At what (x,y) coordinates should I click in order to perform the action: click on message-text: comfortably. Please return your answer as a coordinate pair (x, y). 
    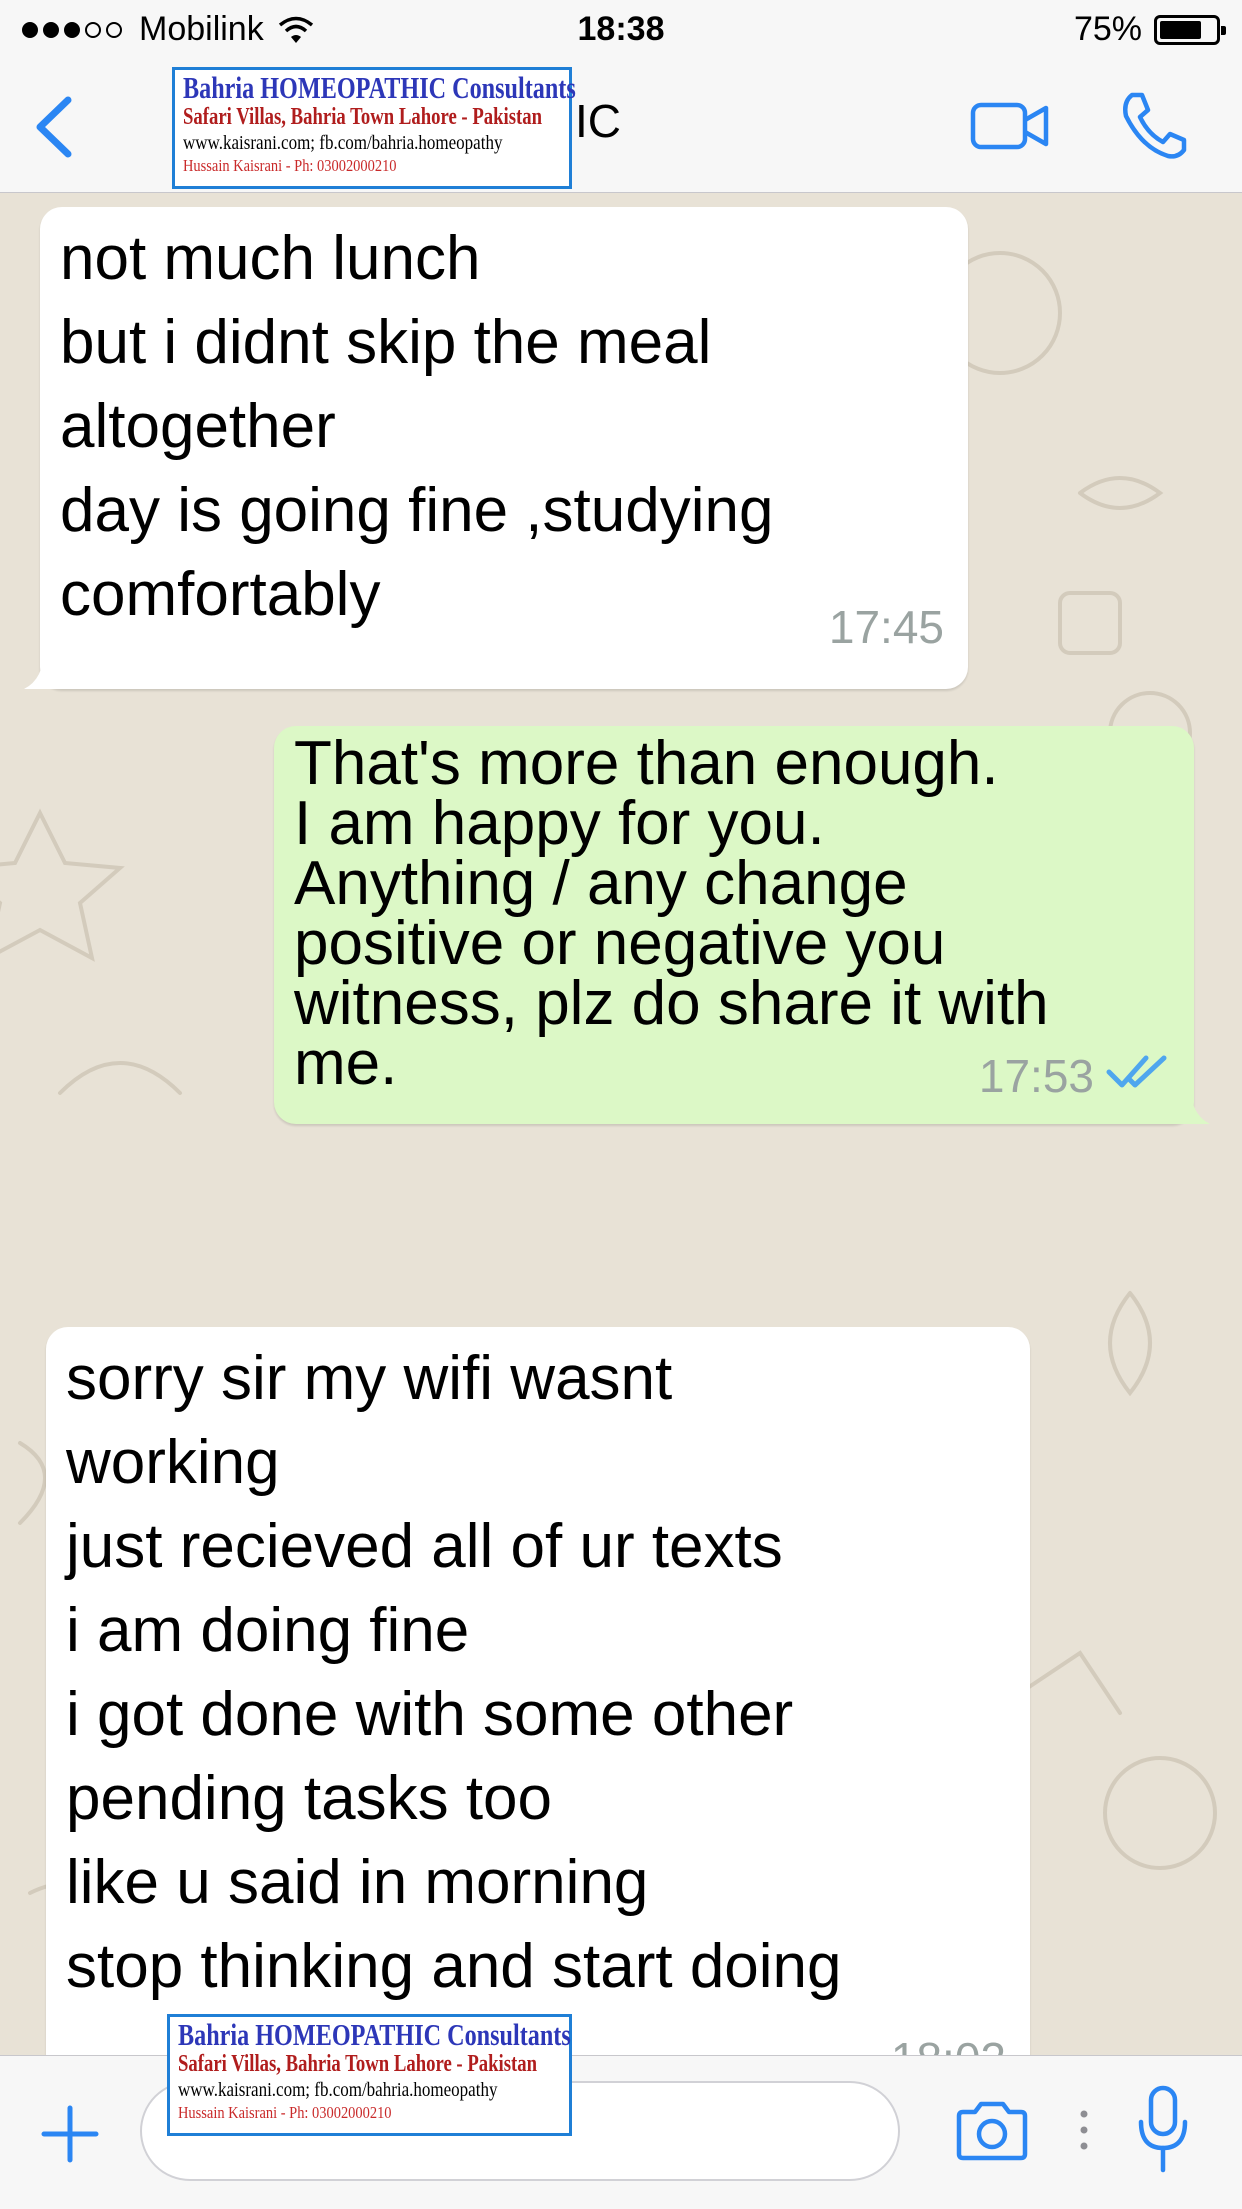
    Looking at the image, I should click on (220, 594).